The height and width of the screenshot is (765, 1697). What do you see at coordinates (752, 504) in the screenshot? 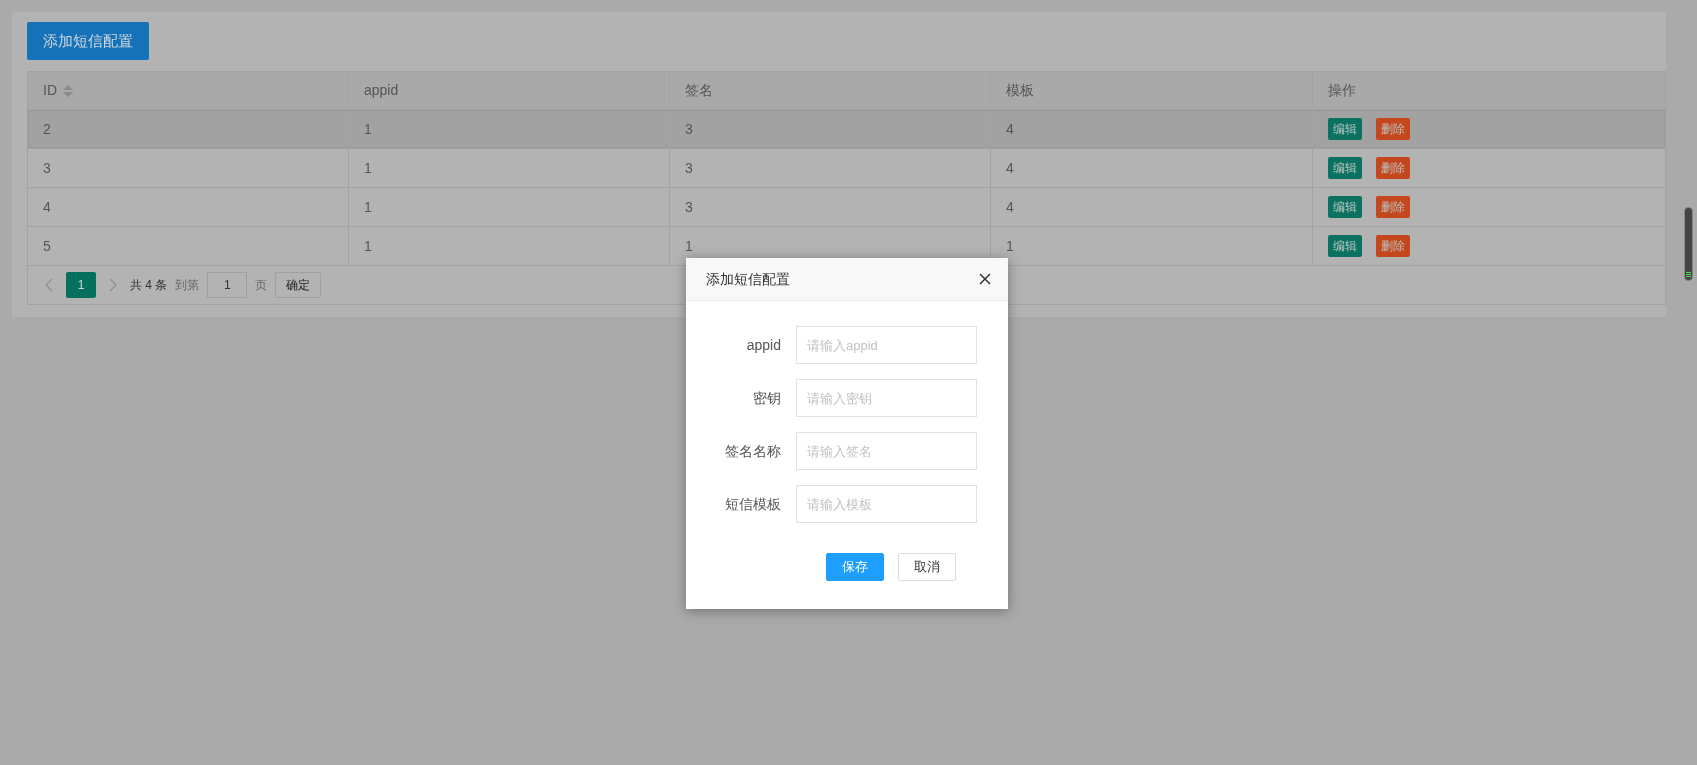
I see `field-label: 短信模板` at bounding box center [752, 504].